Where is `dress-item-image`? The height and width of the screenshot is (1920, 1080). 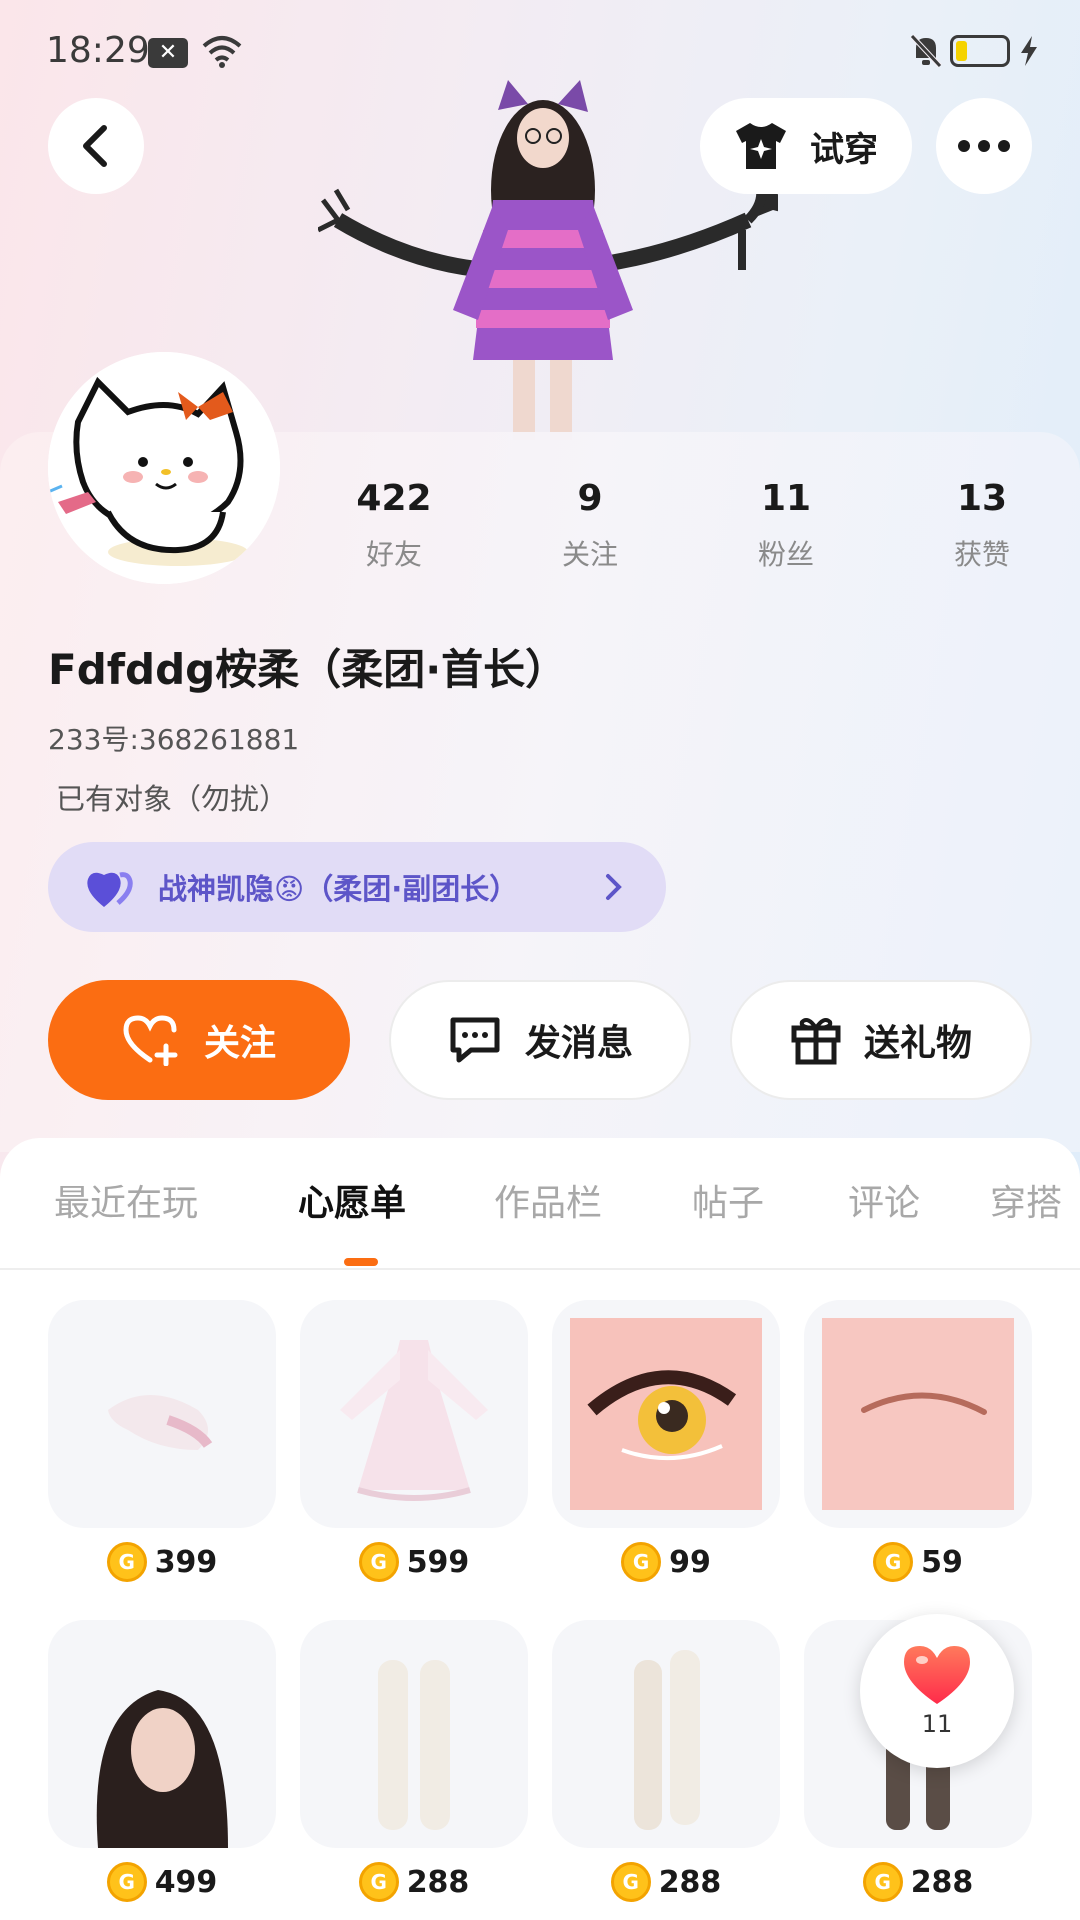
dress-item-image is located at coordinates (414, 1420).